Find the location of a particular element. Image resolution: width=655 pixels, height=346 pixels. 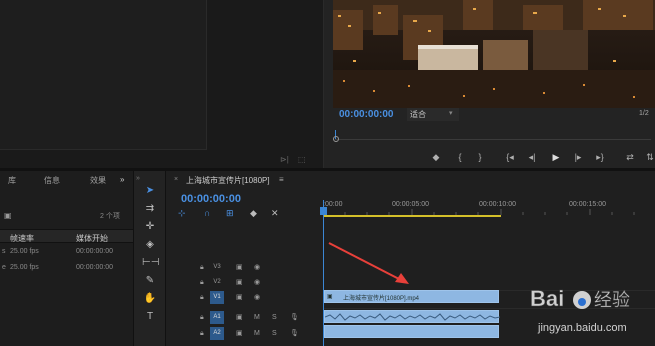

close-icon: × is located at coordinates (176, 179).